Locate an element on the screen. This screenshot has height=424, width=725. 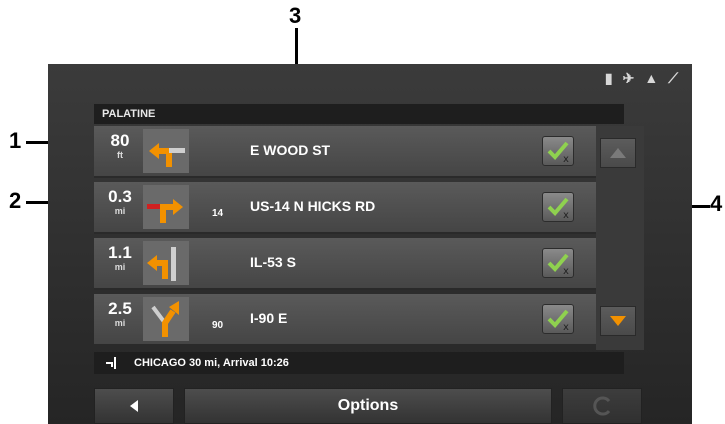
back-button is located at coordinates (134, 406).